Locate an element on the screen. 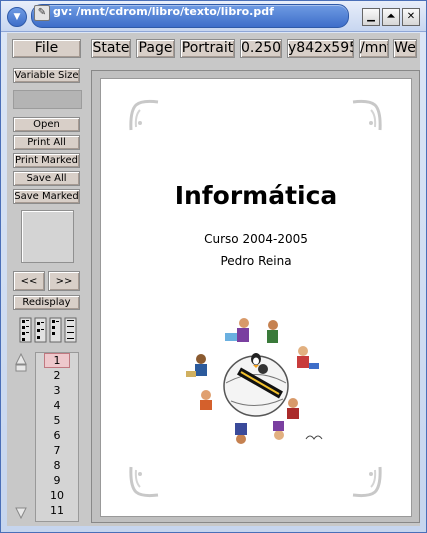  page-list-item: 8 is located at coordinates (57, 465).